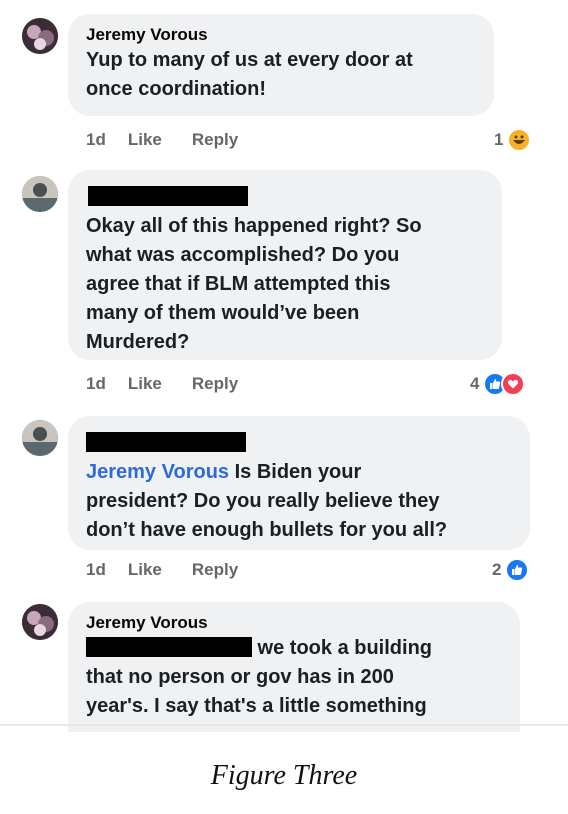 Image resolution: width=568 pixels, height=814 pixels. What do you see at coordinates (519, 140) in the screenshot?
I see `haha-icon` at bounding box center [519, 140].